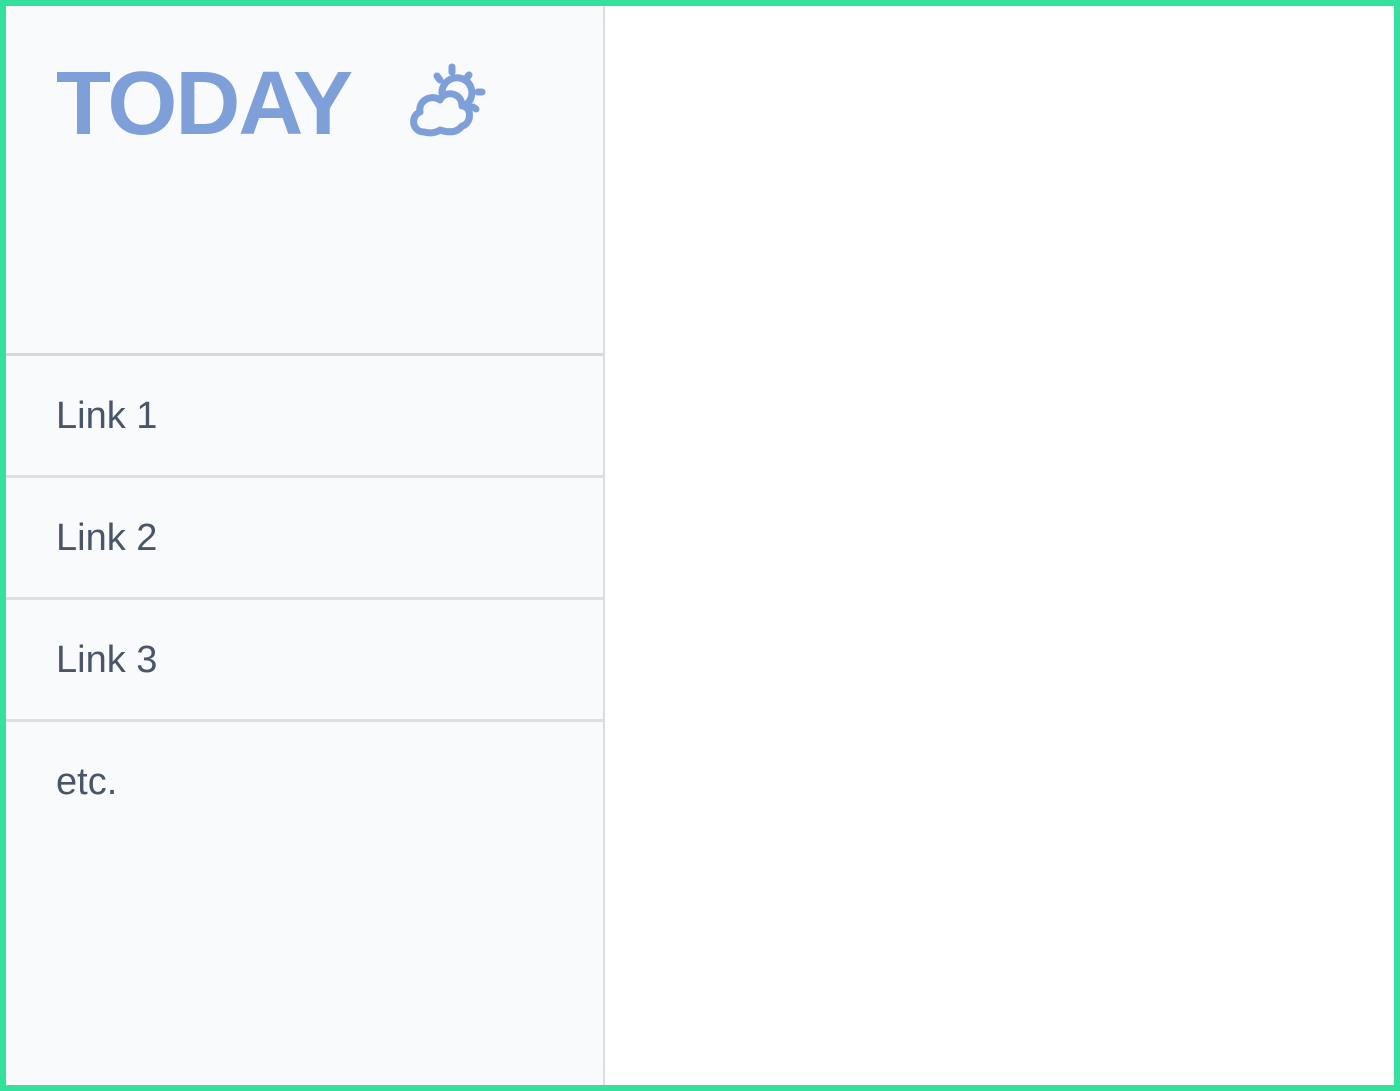 The width and height of the screenshot is (1400, 1091). I want to click on sidebar-link-3: Link 3, so click(304, 661).